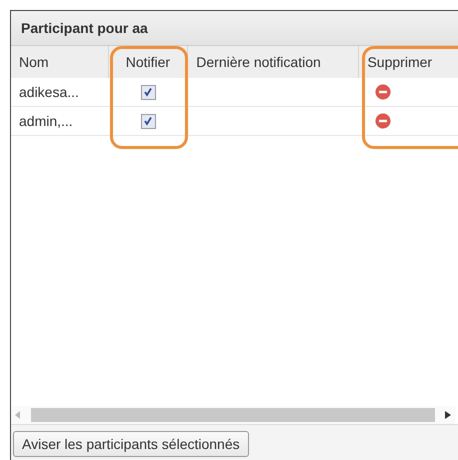  What do you see at coordinates (233, 415) in the screenshot?
I see `horizontal-scrollbar` at bounding box center [233, 415].